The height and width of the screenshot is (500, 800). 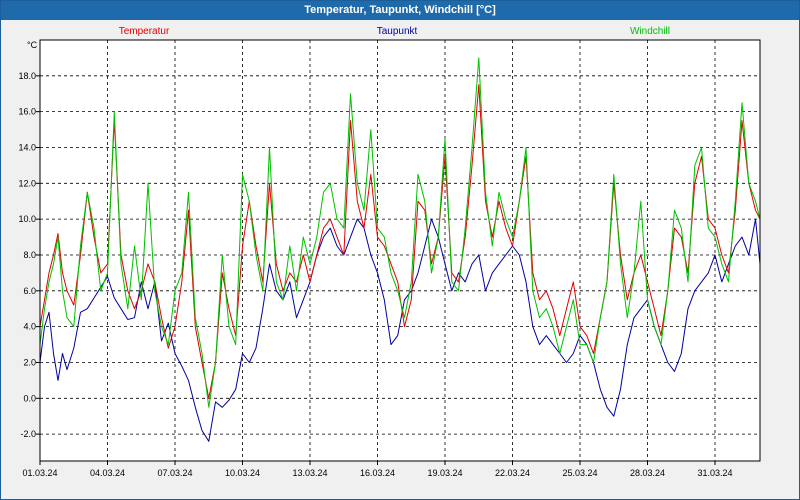 What do you see at coordinates (27, 219) in the screenshot?
I see `y-tick-label: 10.0` at bounding box center [27, 219].